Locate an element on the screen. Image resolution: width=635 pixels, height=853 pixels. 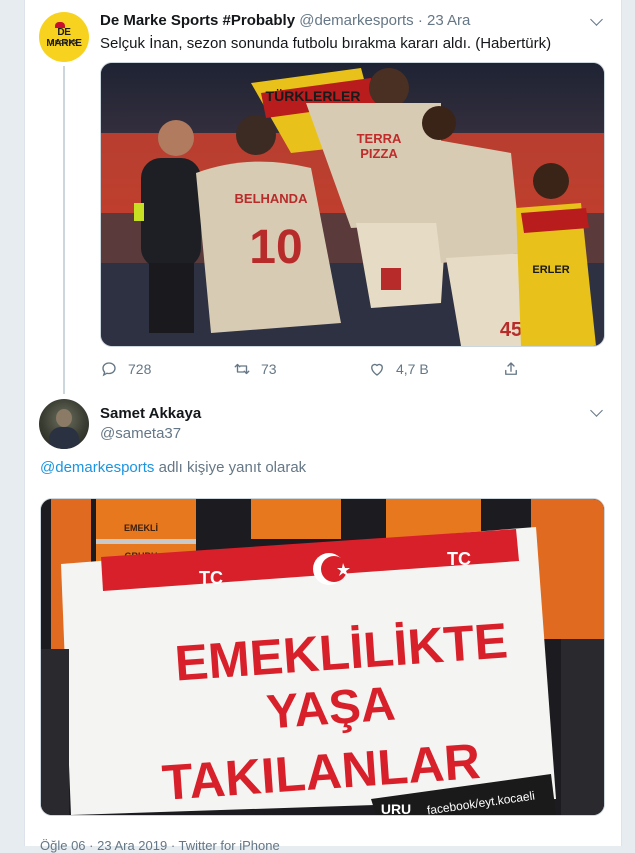
avatar-logo-subtext: SPORTS is located at coordinates (64, 43).